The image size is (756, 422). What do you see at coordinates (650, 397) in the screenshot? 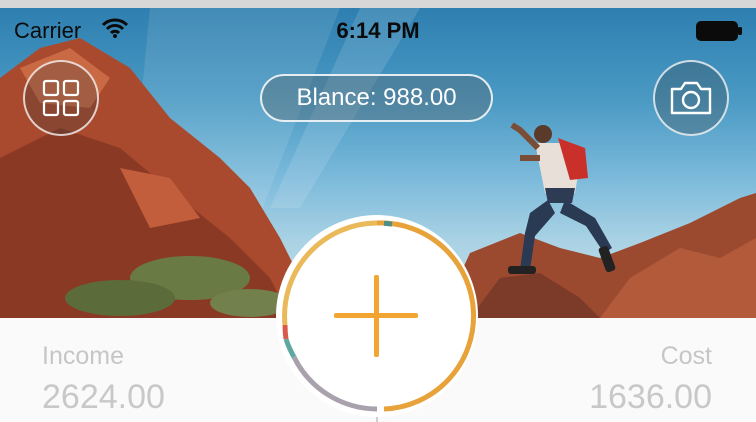
I see `cost-value: 1636.00` at bounding box center [650, 397].